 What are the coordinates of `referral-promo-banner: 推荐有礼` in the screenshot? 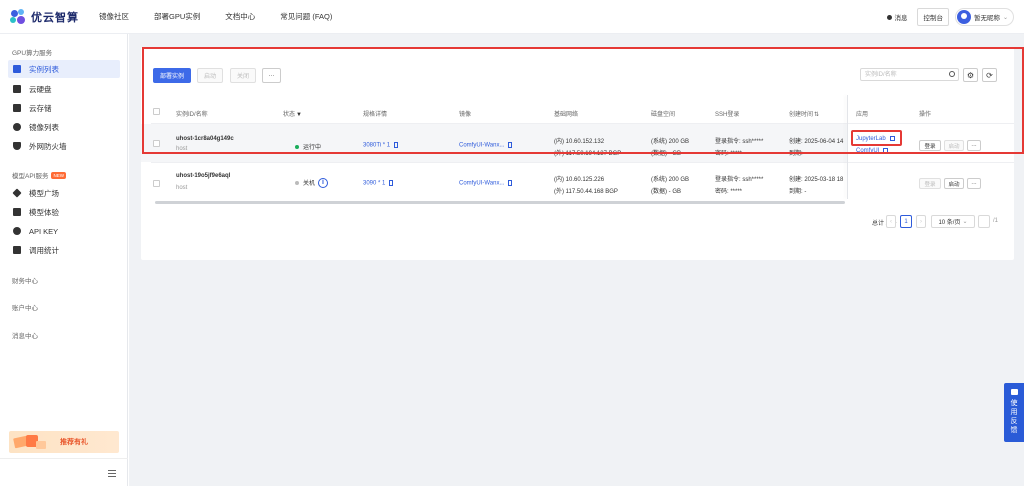 It's located at (64, 442).